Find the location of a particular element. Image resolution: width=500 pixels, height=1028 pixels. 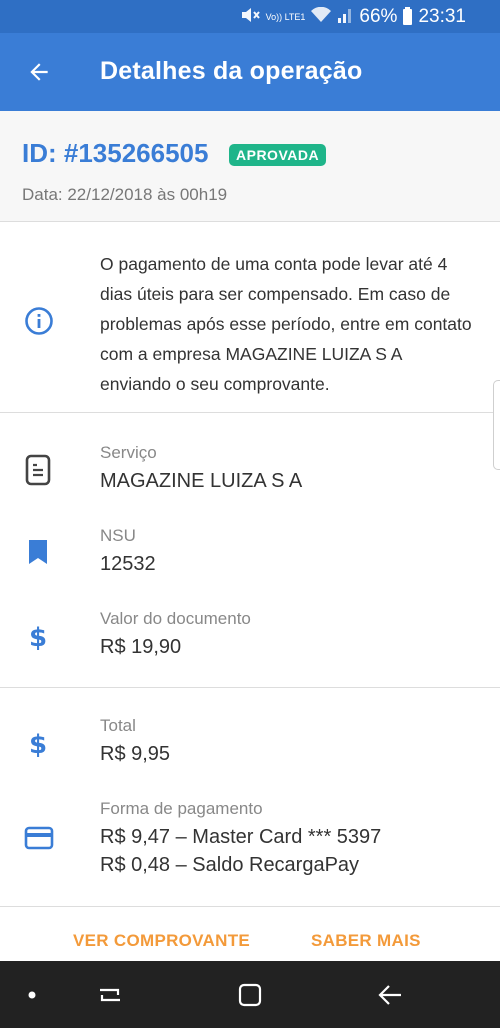

recent-apps-icon is located at coordinates (110, 995).